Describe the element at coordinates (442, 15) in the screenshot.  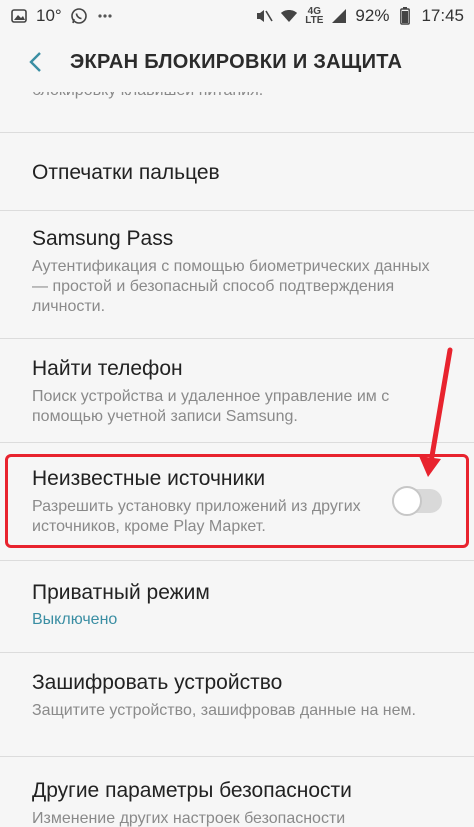
I see `clock: 17:45` at that location.